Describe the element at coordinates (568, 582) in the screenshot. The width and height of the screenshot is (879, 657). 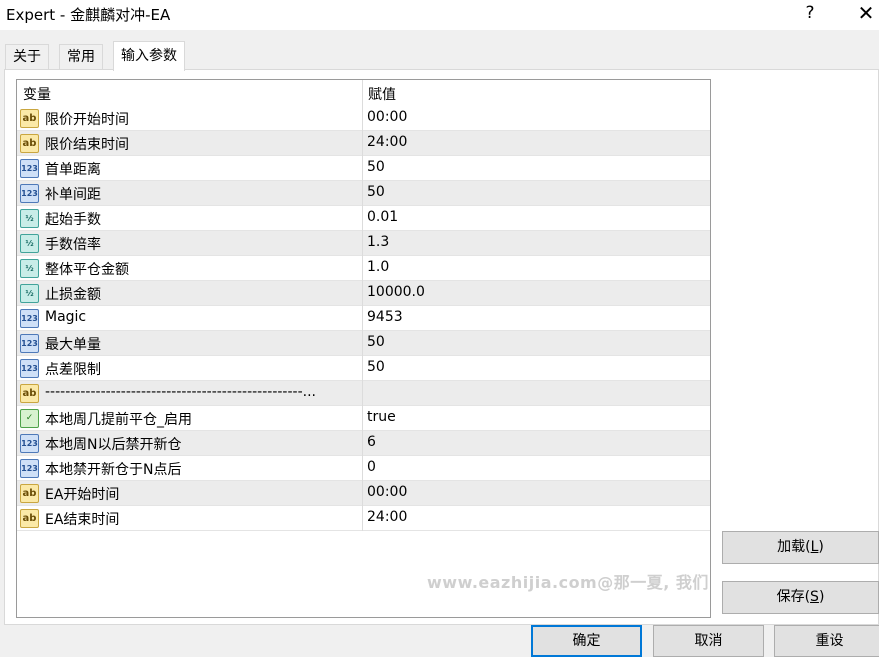
I see `watermark: www.eazhijia.com@那一夏, 我们` at that location.